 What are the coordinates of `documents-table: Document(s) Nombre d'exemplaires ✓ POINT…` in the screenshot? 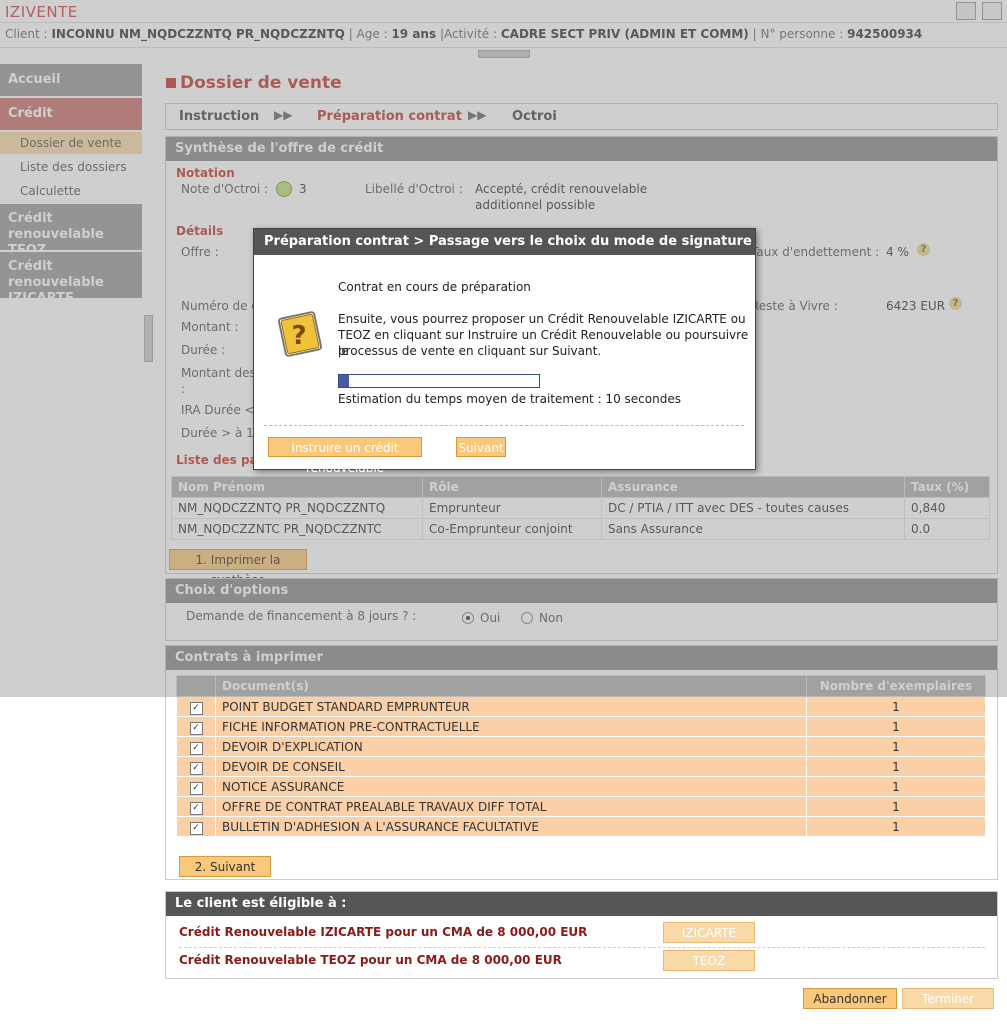 It's located at (581, 756).